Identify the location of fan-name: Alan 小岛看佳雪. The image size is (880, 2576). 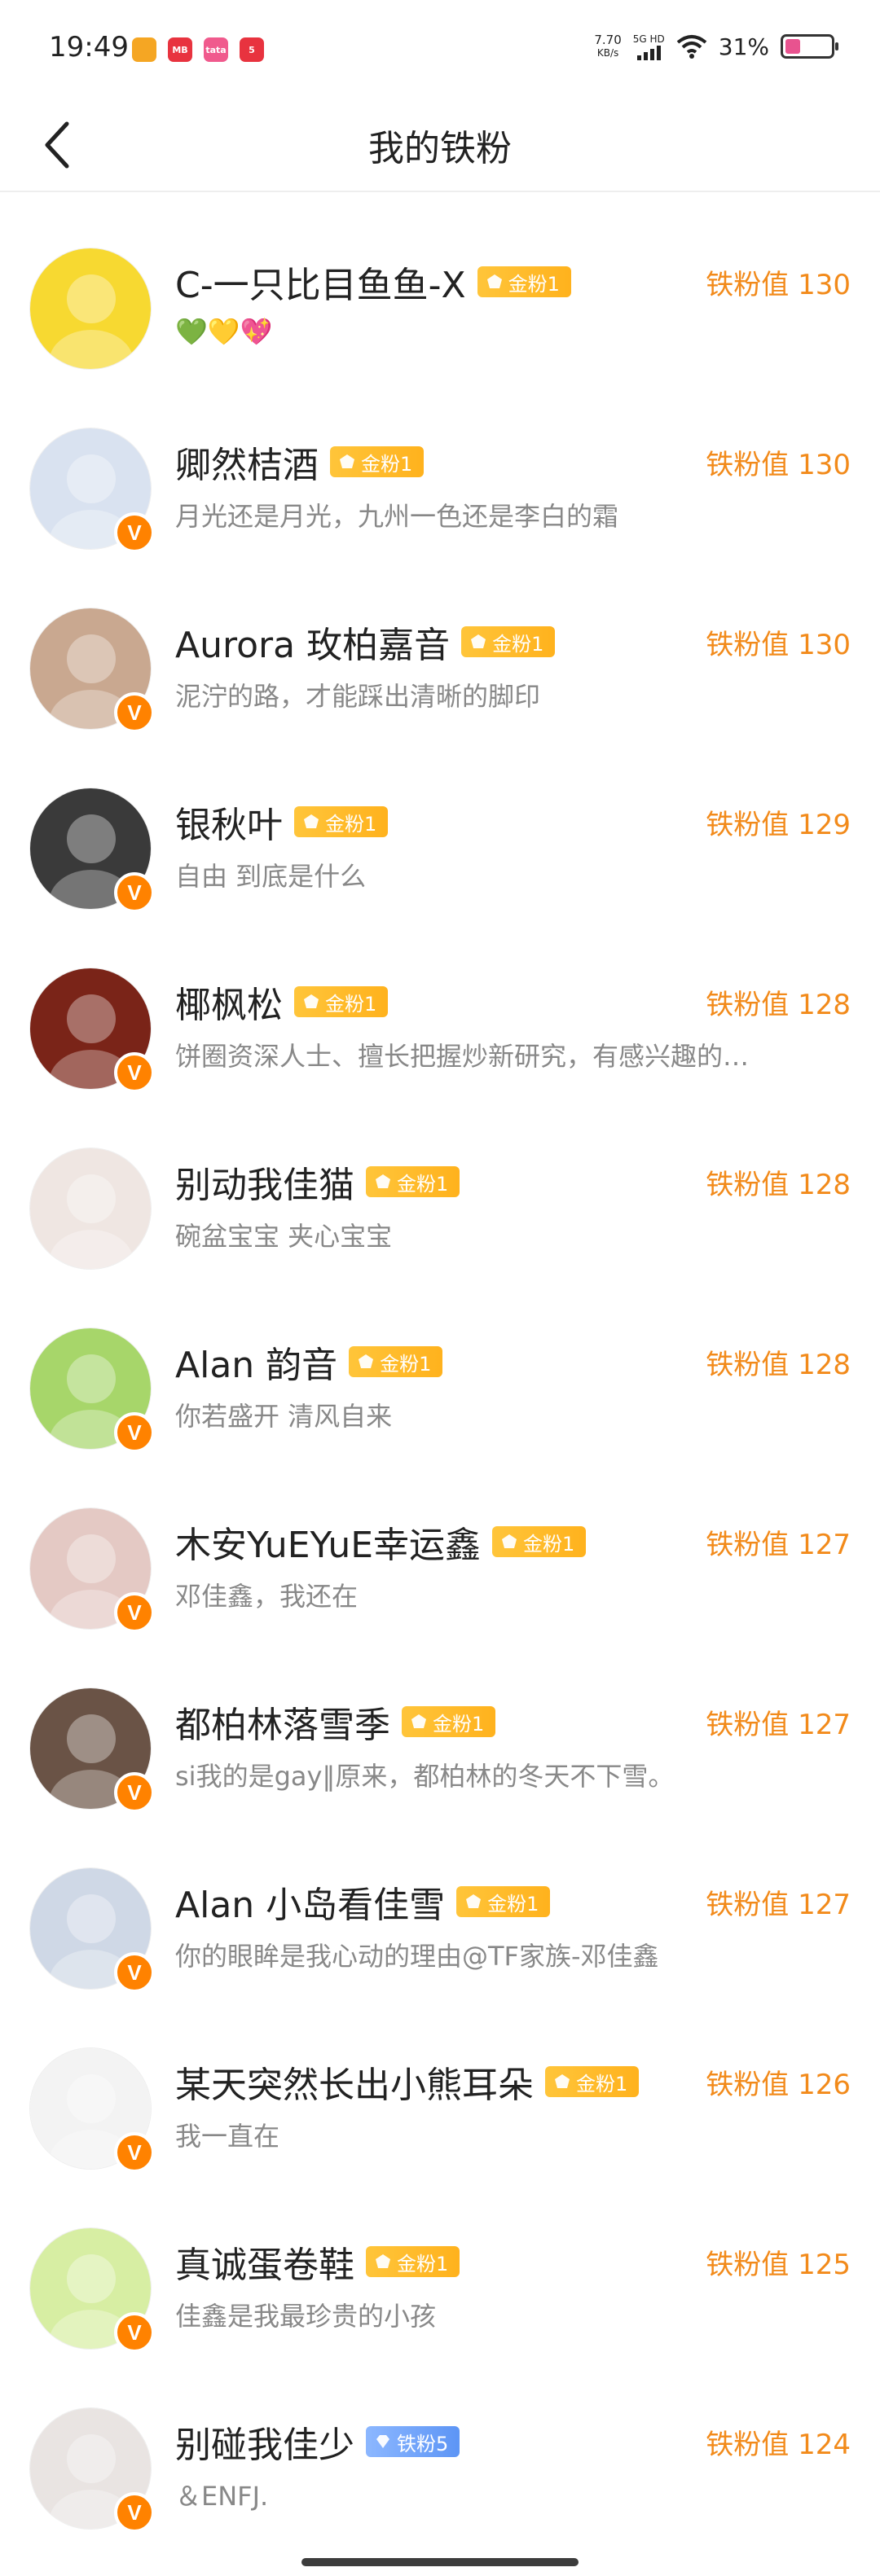
(310, 1902).